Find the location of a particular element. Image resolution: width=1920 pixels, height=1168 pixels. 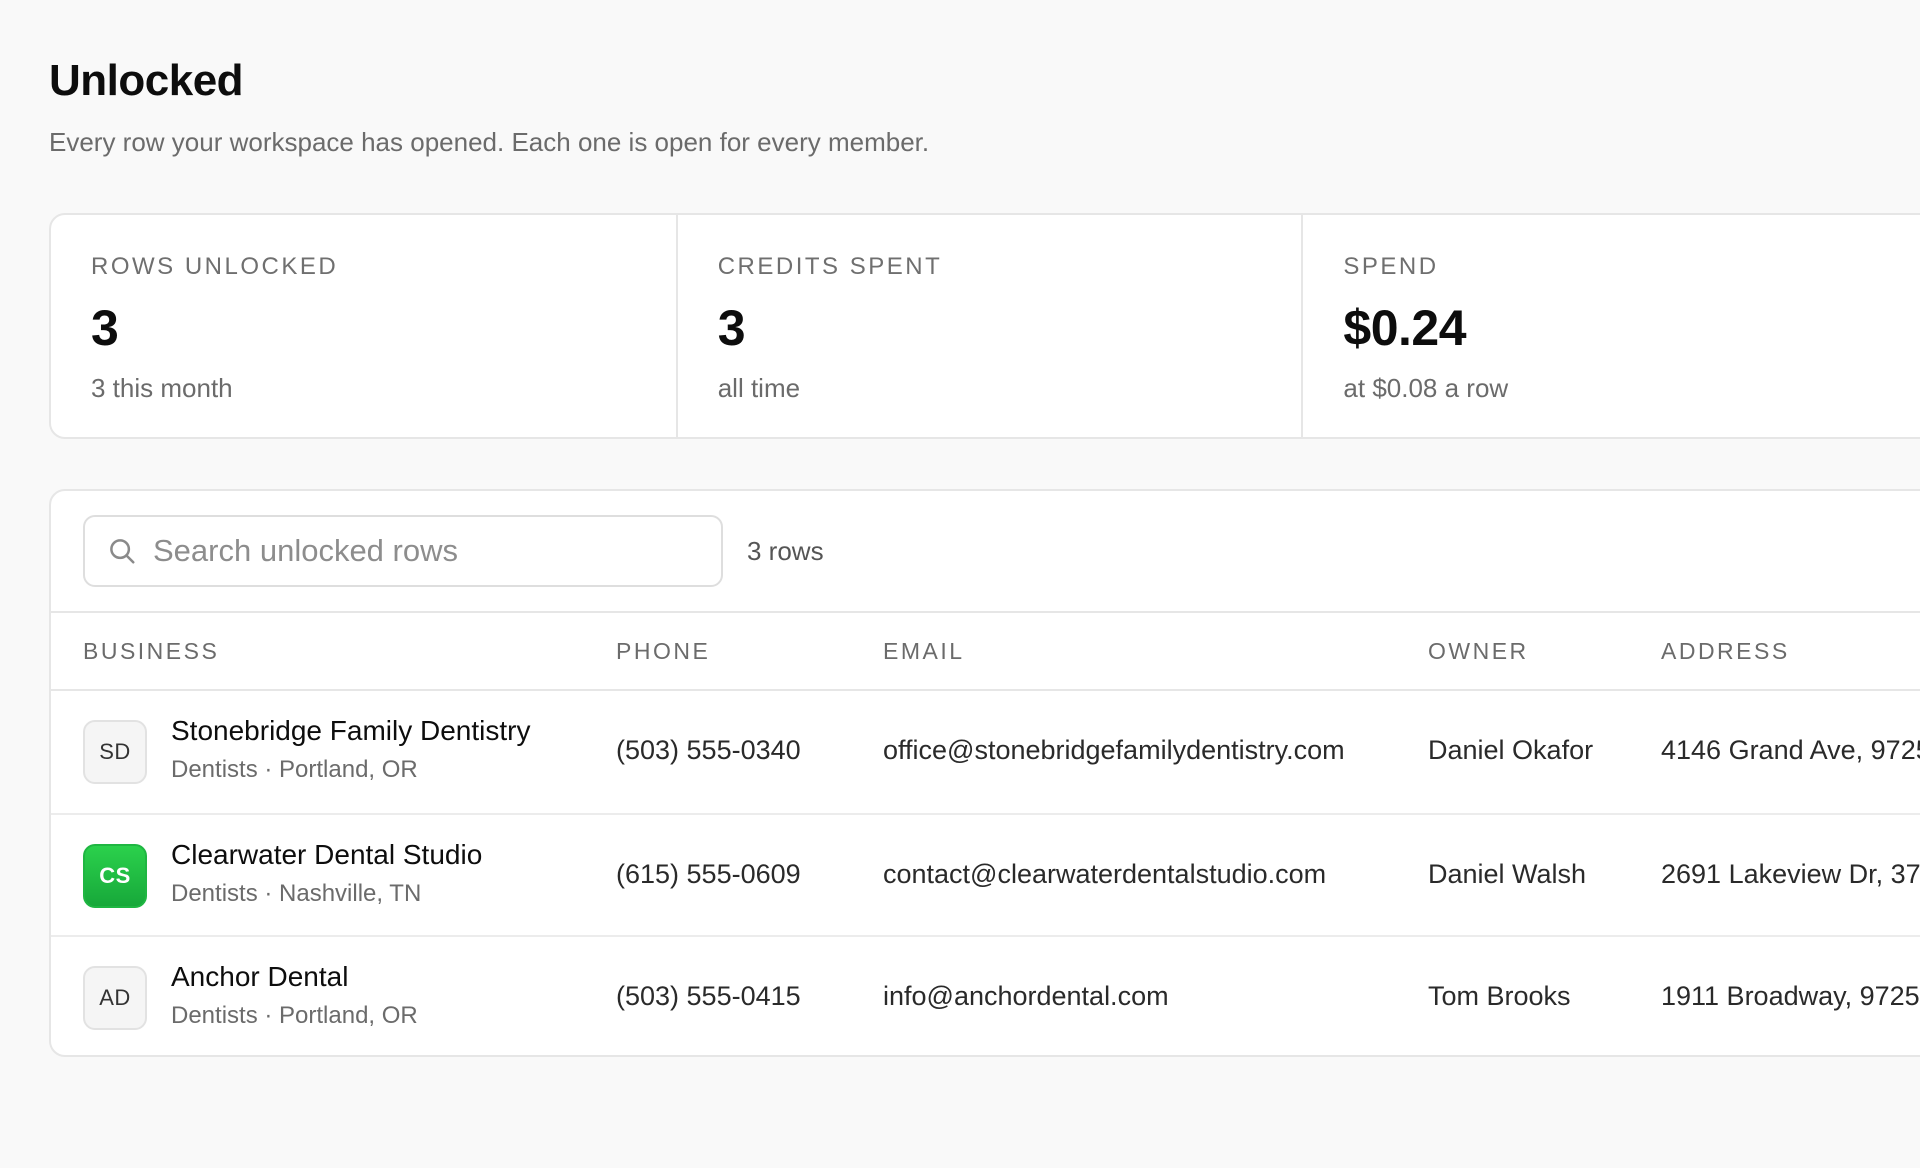

column-header-phone: PHONE is located at coordinates (663, 651).